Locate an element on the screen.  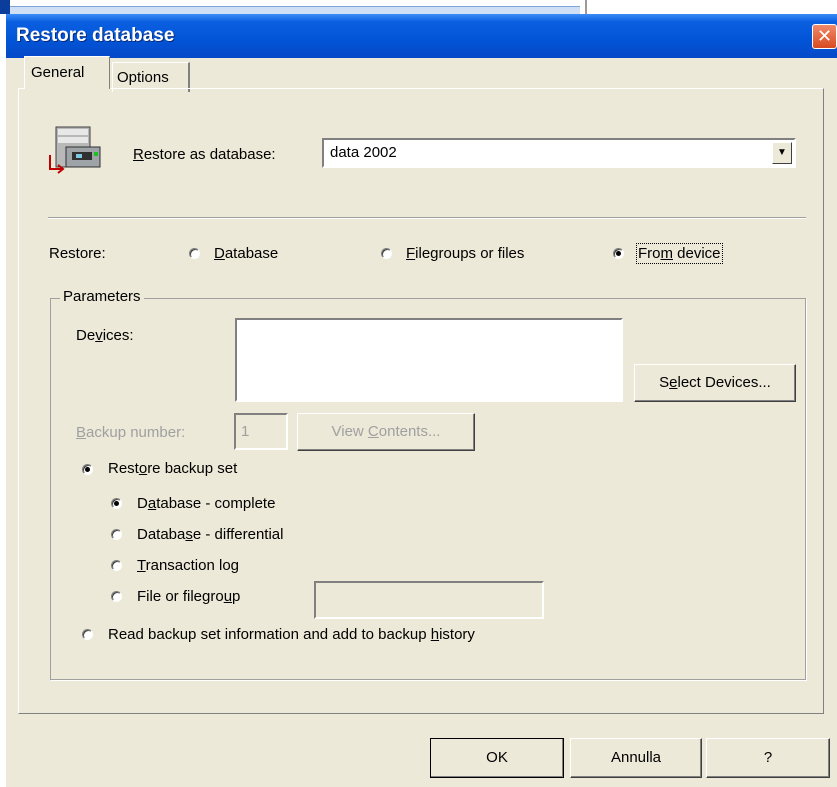
restore-label: Restore: is located at coordinates (77, 253).